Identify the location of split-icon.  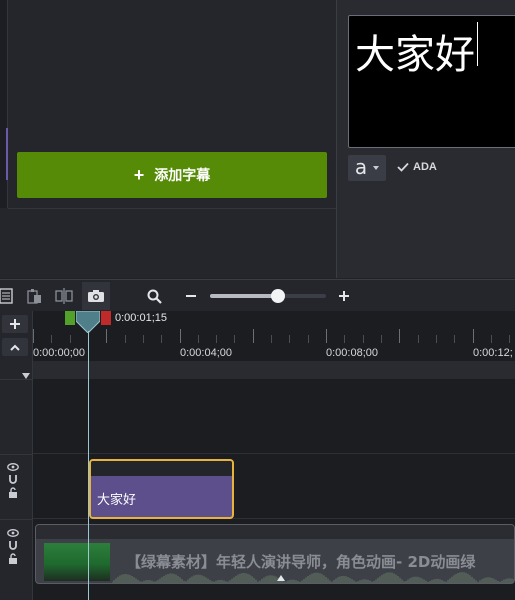
(64, 296).